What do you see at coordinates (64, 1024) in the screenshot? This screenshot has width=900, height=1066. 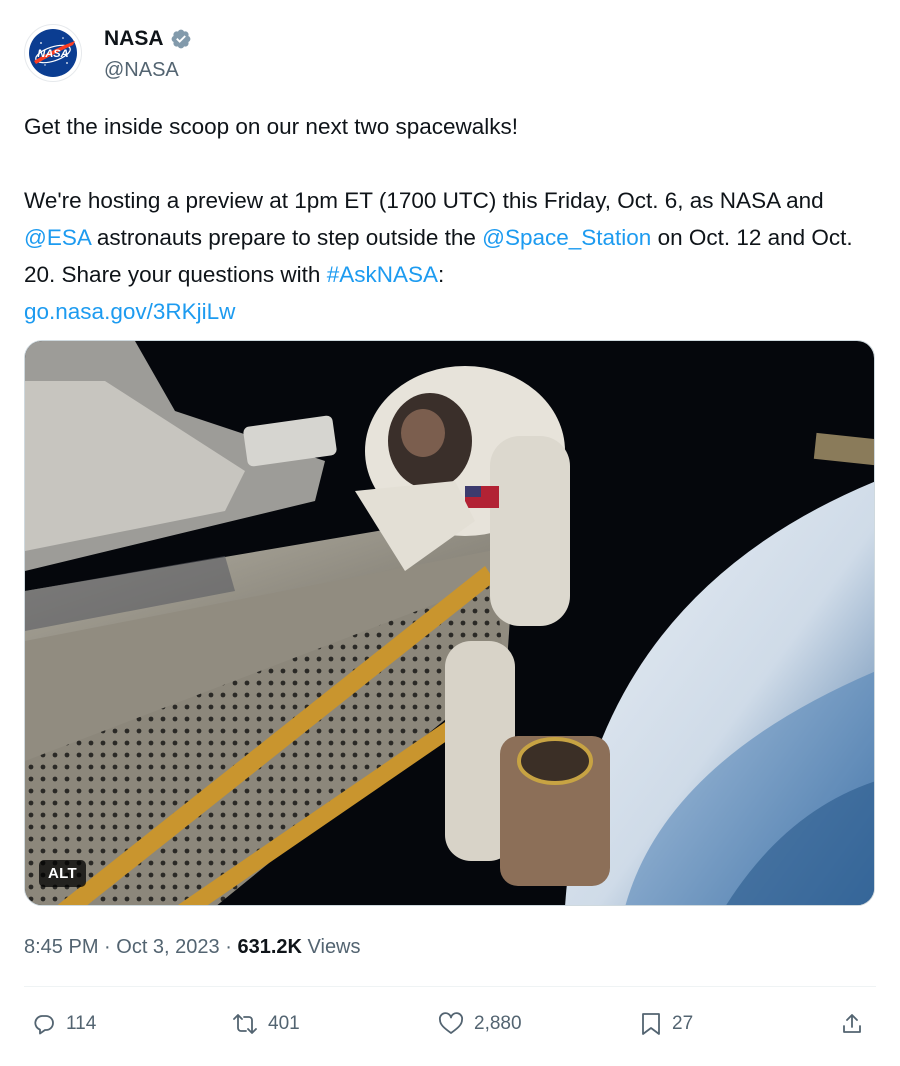 I see `reply-button: 114` at bounding box center [64, 1024].